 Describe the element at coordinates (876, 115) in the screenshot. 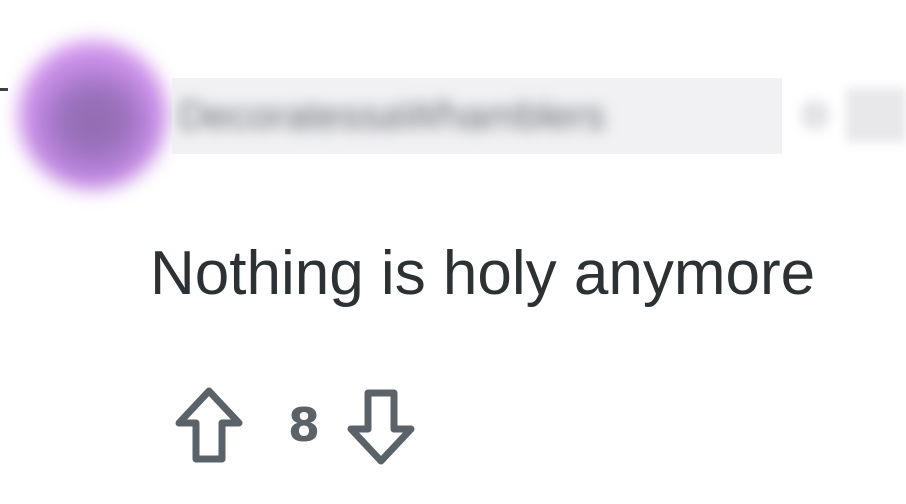

I see `timestamp-redacted: 2d` at that location.